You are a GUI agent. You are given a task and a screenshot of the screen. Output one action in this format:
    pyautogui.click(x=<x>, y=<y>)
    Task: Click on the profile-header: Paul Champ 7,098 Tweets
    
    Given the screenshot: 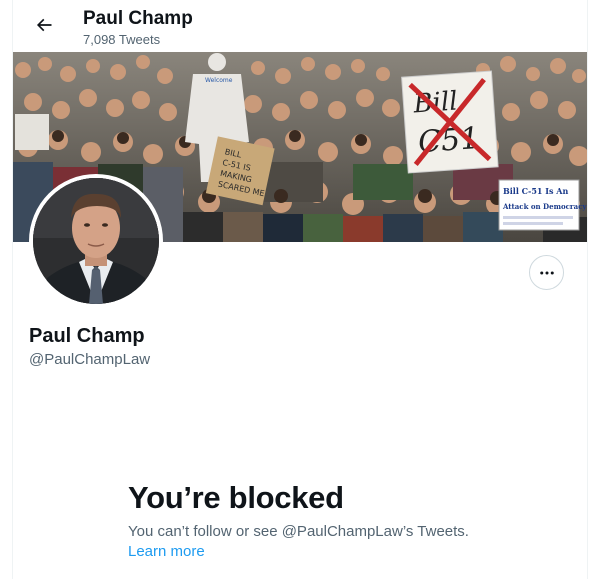 What is the action you would take?
    pyautogui.click(x=300, y=26)
    